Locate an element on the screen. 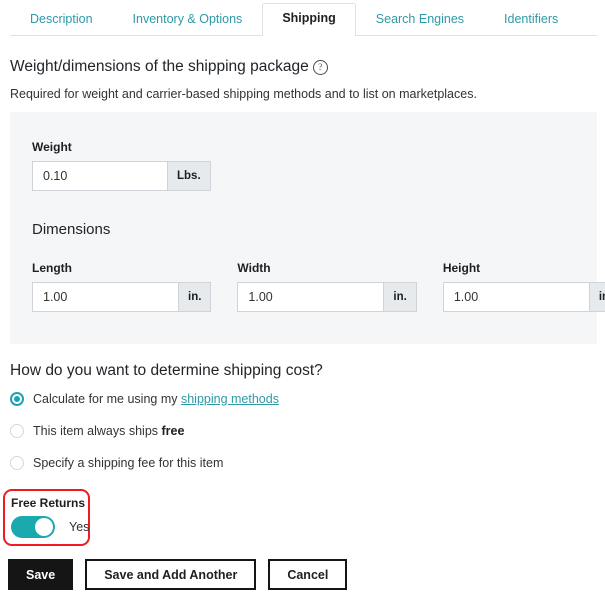  free-returns-label: Free Returns is located at coordinates (48, 503).